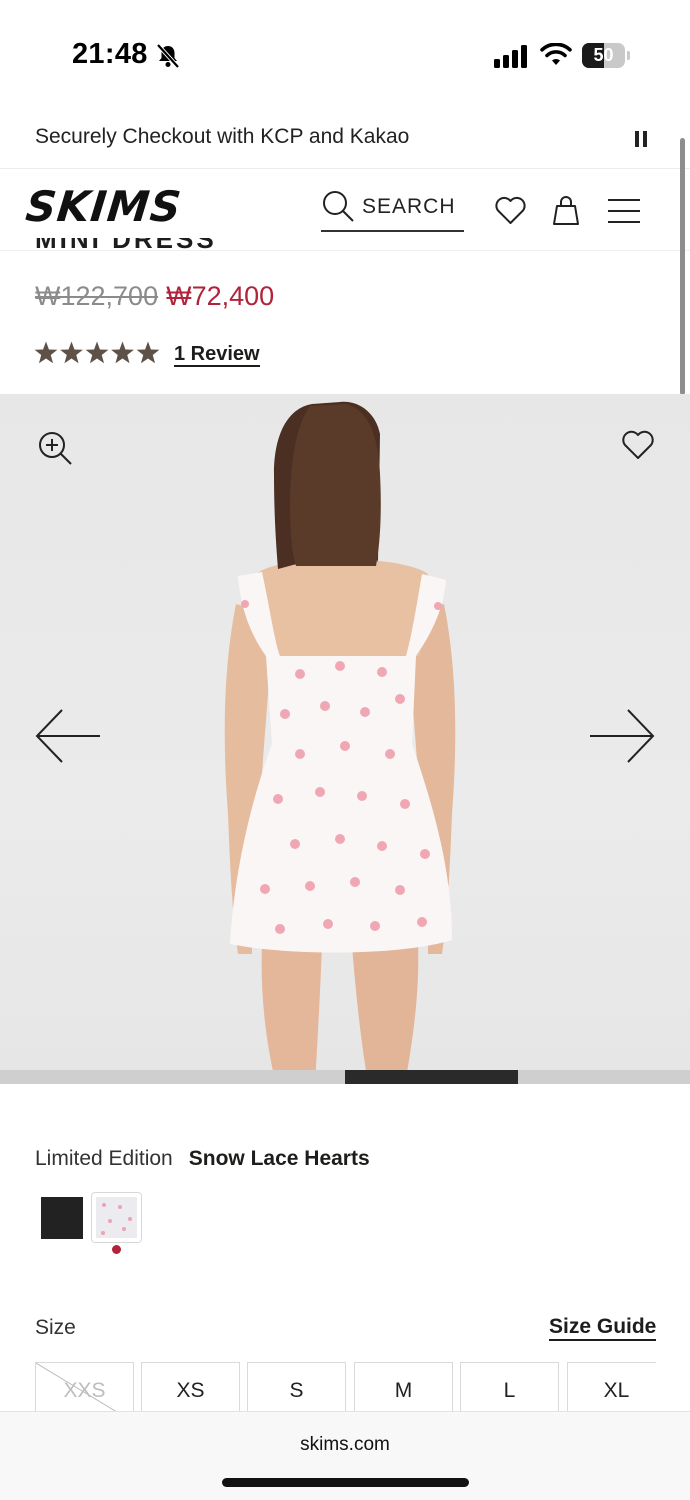 This screenshot has width=690, height=1500. What do you see at coordinates (217, 355) in the screenshot?
I see `review-link: 1 Review` at bounding box center [217, 355].